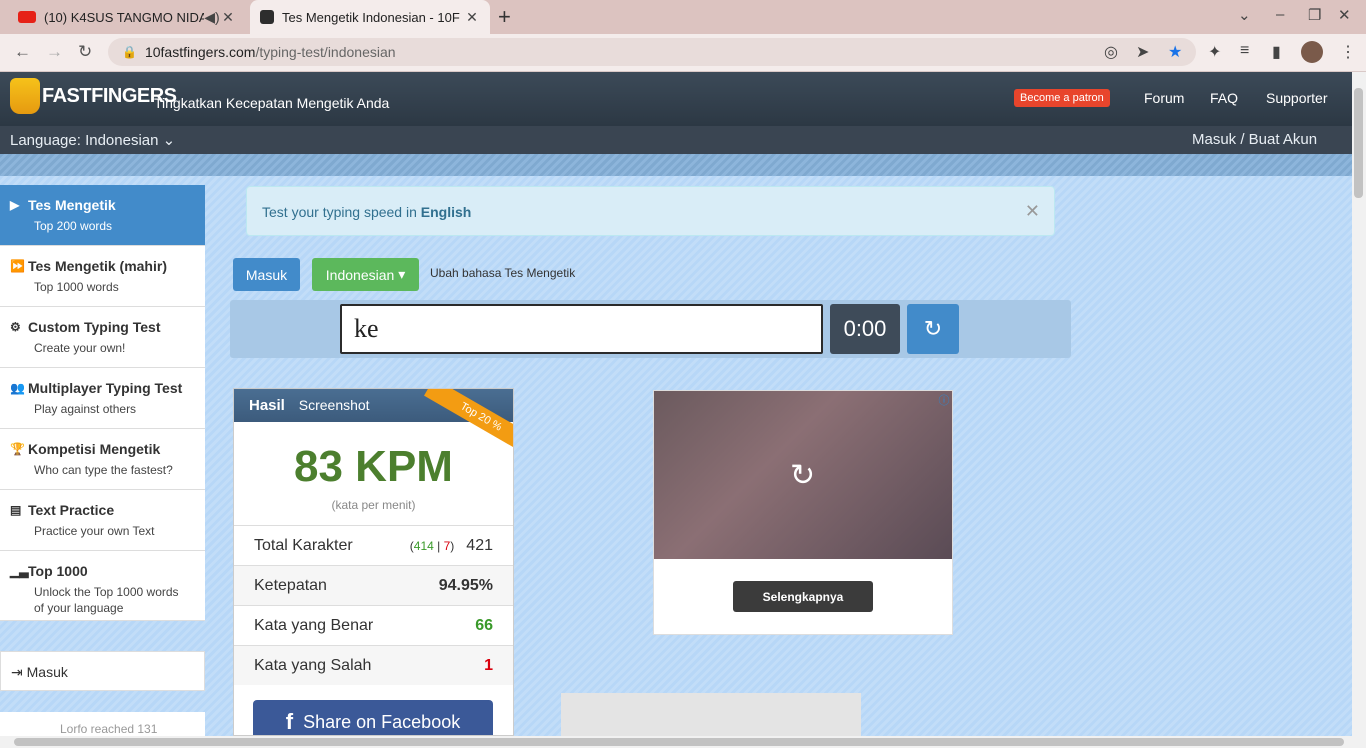 This screenshot has height=748, width=1366. Describe the element at coordinates (15, 205) in the screenshot. I see `play-icon: ▶` at that location.